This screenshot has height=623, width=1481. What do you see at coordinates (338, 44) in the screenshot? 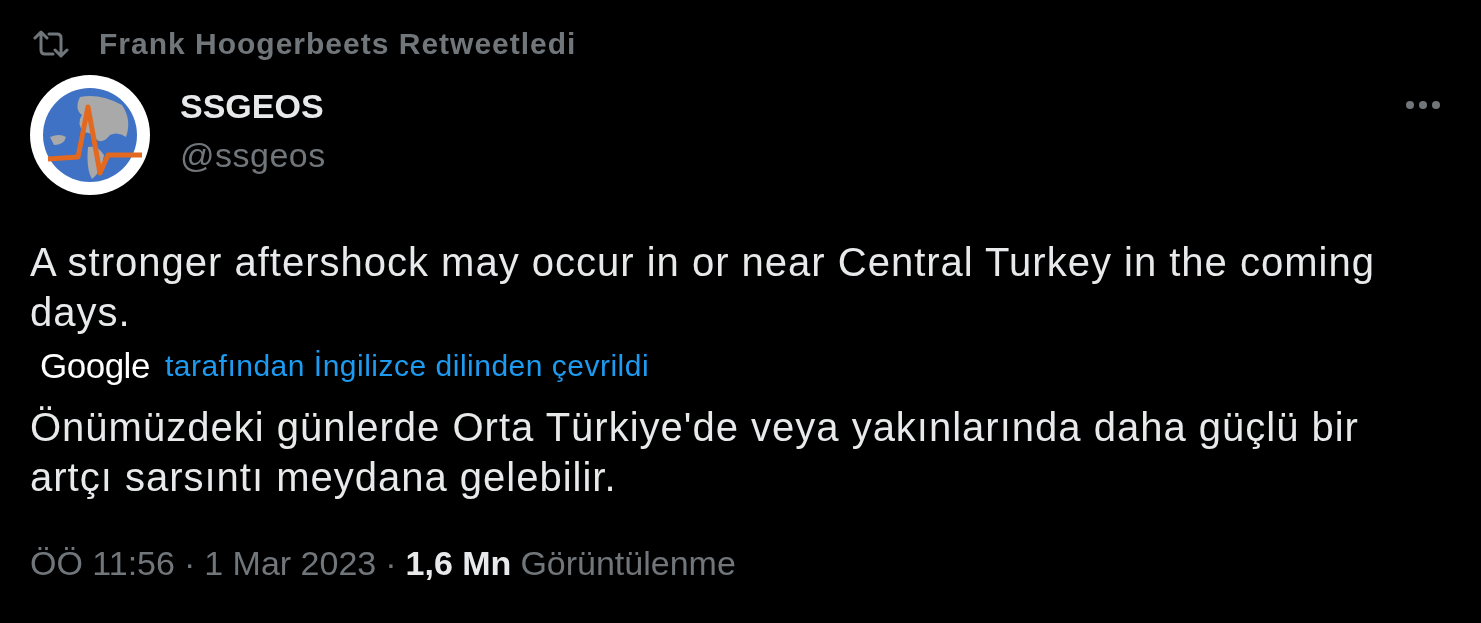
I see `retweet-label: Frank Hoogerbeets Retweetledi` at bounding box center [338, 44].